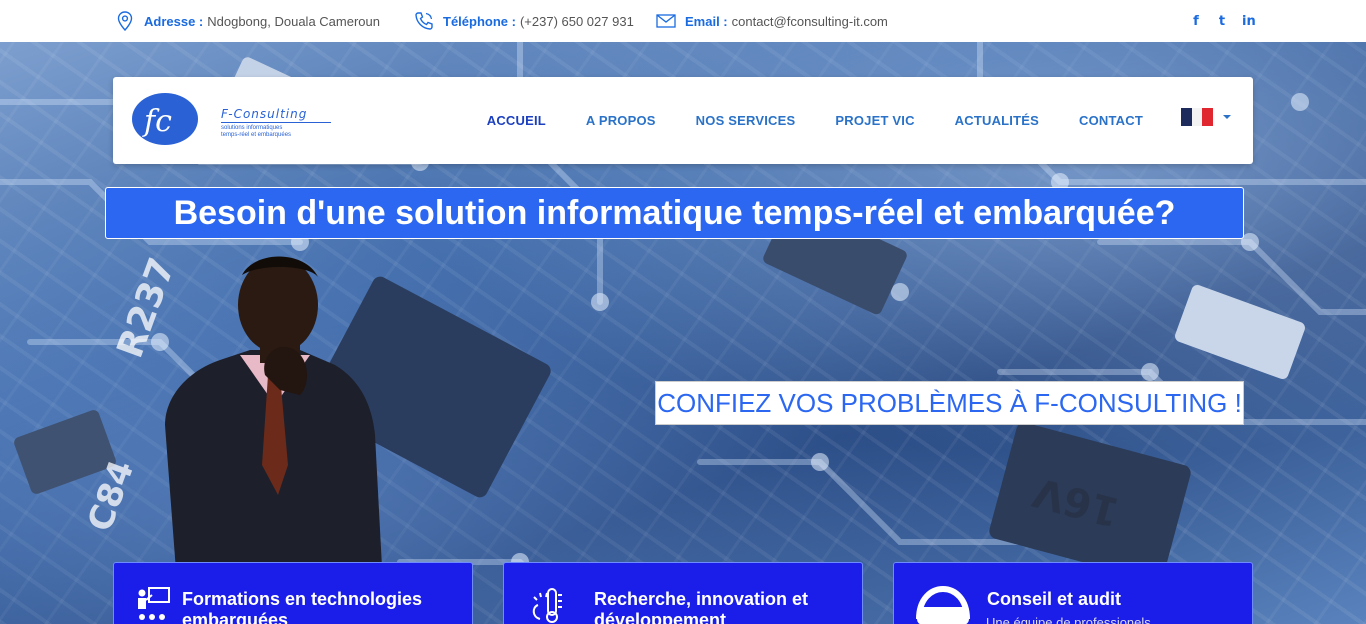  Describe the element at coordinates (660, 617) in the screenshot. I see `card-title-line-2: développement` at that location.